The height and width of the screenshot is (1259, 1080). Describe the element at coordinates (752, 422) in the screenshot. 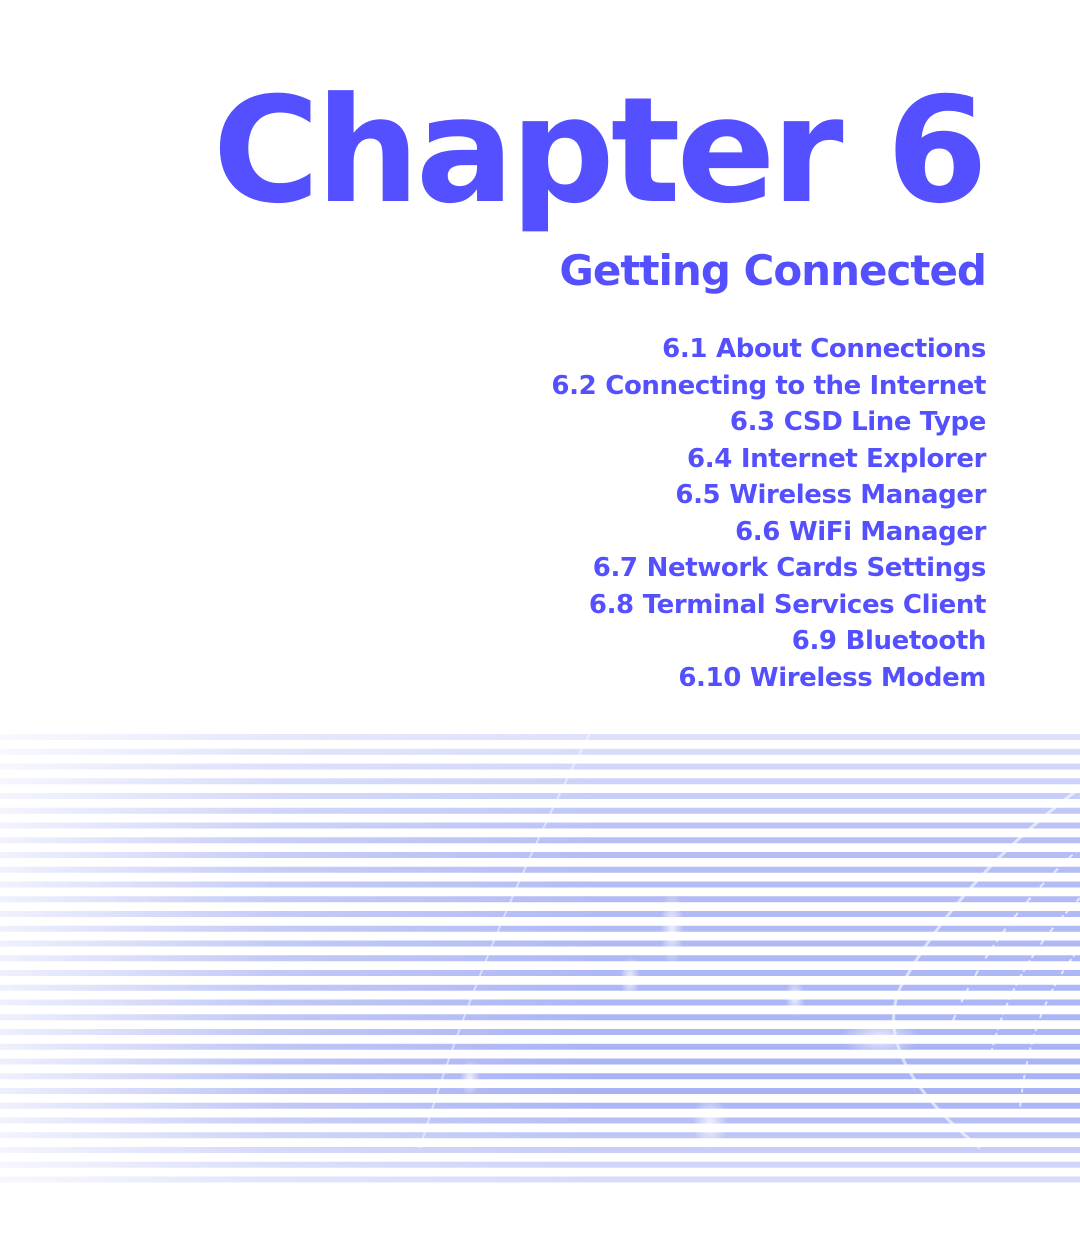

I see `toc-item-number: 6.3` at that location.